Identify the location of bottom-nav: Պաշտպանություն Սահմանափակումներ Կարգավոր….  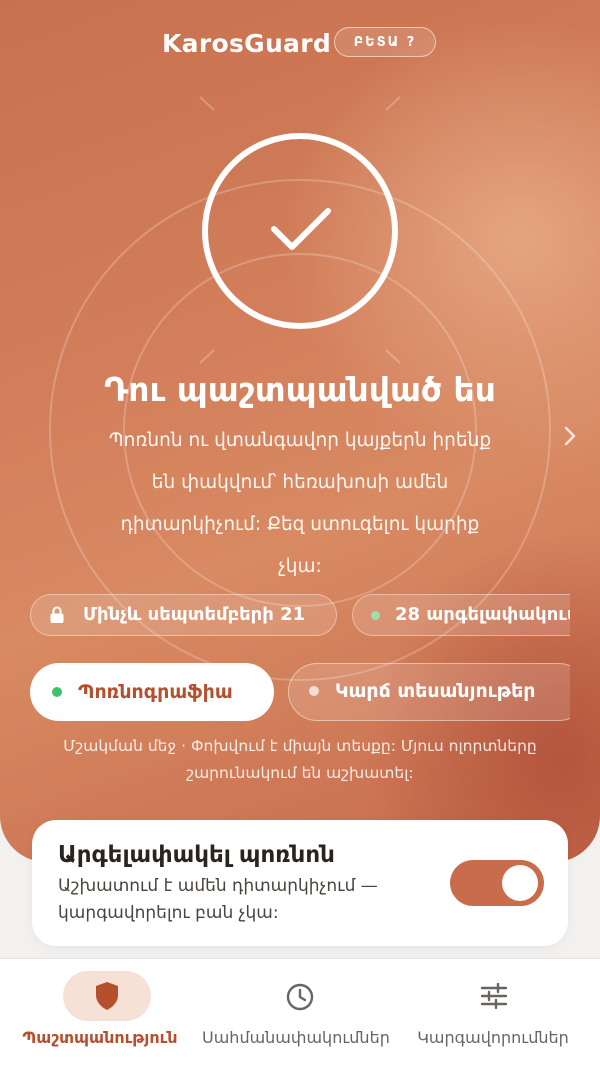
(300, 1024).